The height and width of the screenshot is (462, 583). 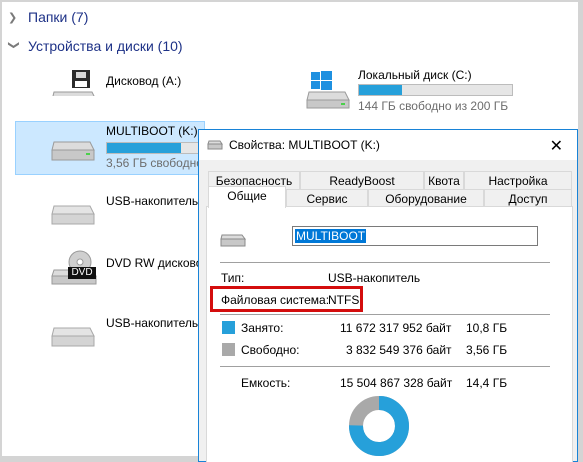 What do you see at coordinates (415, 75) in the screenshot?
I see `drive-name: Локальный диск (C:)` at bounding box center [415, 75].